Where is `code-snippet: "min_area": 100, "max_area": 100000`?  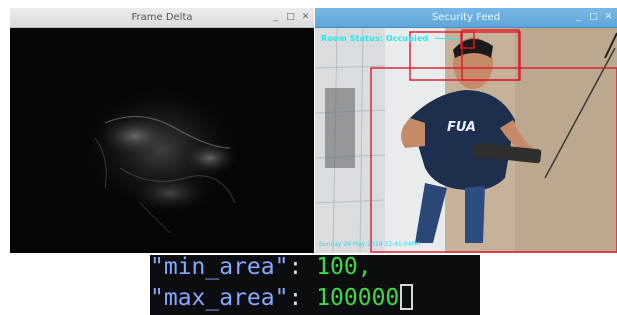 code-snippet: "min_area": 100, "max_area": 100000 is located at coordinates (315, 284).